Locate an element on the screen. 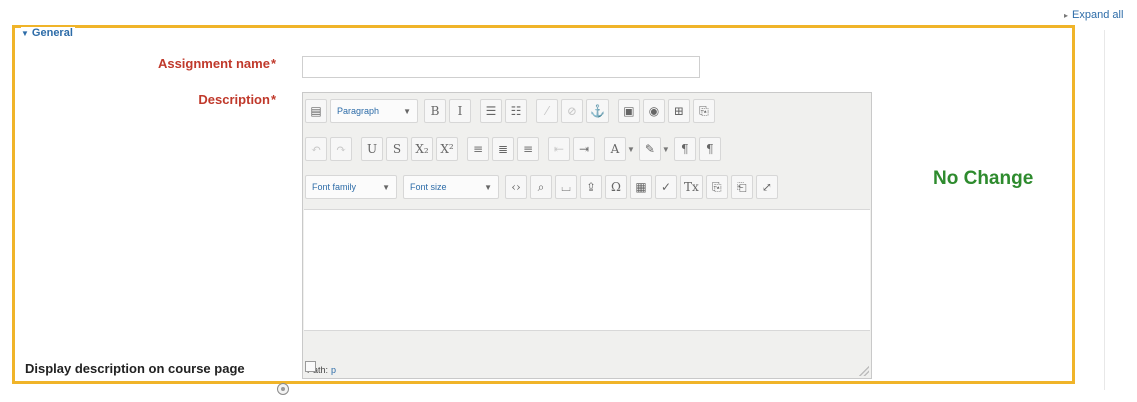 This screenshot has width=1137, height=402. font-family-select-value: Font family is located at coordinates (334, 187).